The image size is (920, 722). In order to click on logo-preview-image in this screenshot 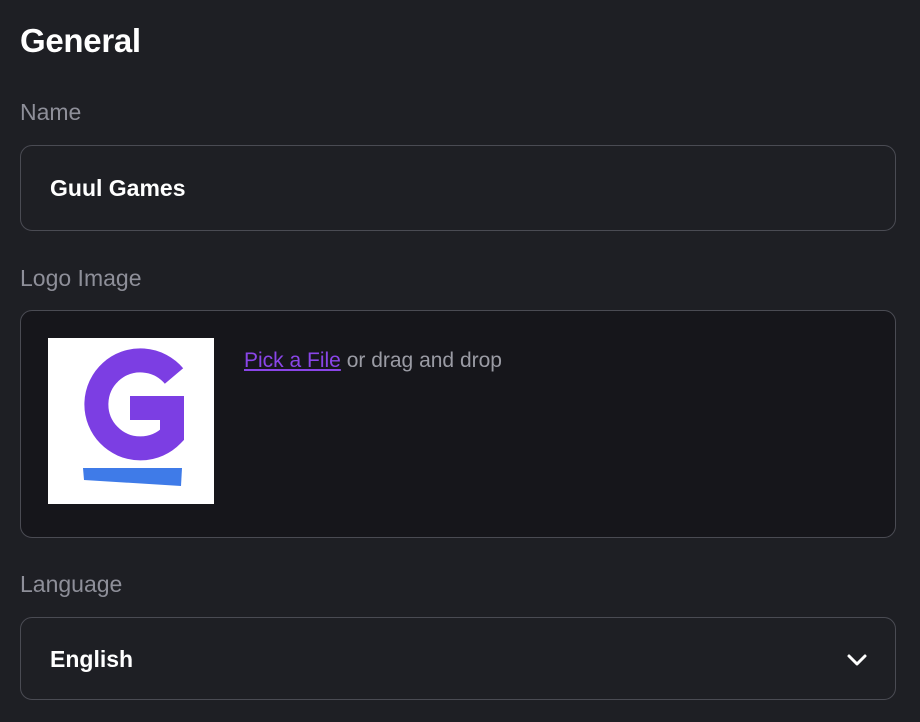, I will do `click(131, 421)`.